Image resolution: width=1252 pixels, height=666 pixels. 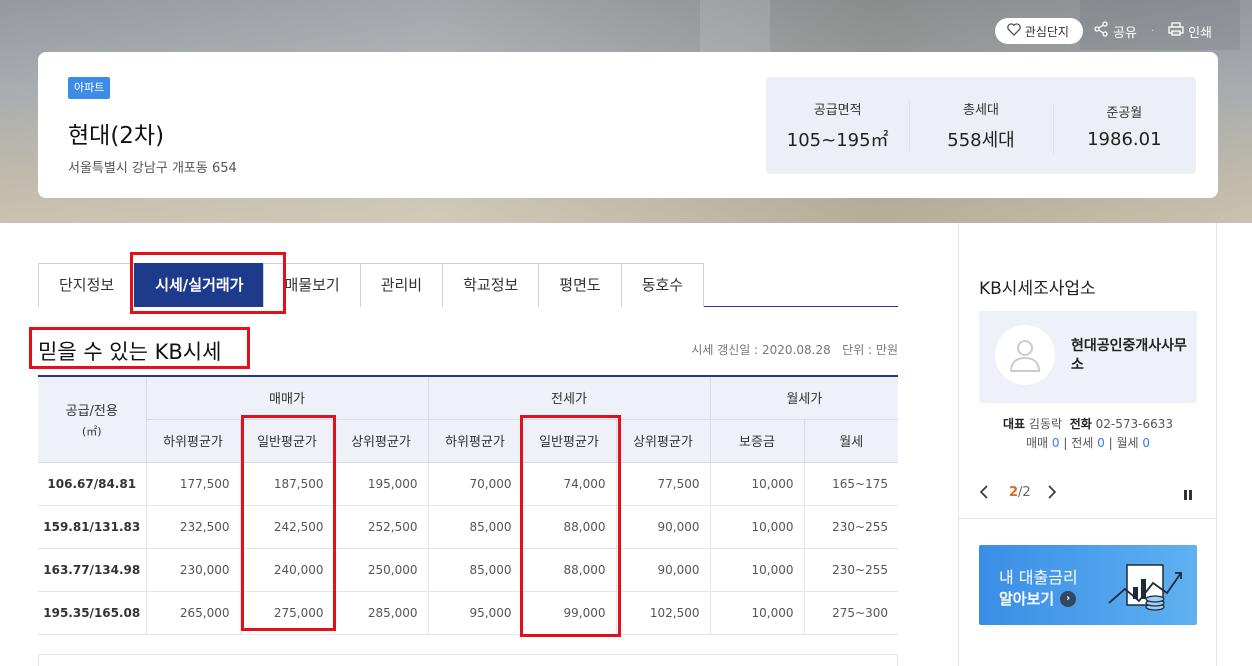 What do you see at coordinates (116, 136) in the screenshot?
I see `property-name: 현대(2차)` at bounding box center [116, 136].